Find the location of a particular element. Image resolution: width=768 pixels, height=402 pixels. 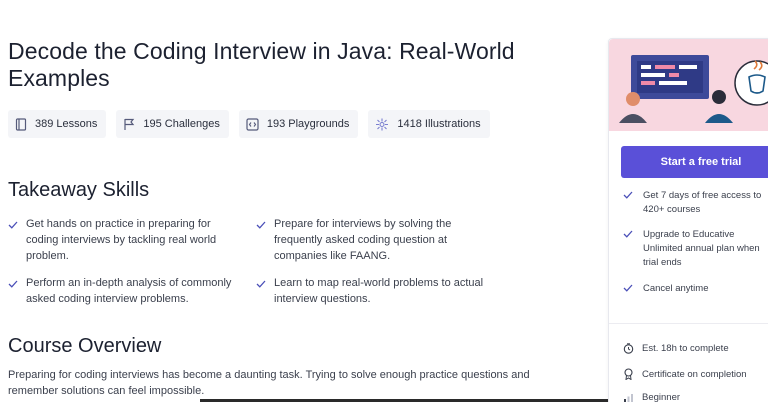

meta-level: Beginner is located at coordinates (651, 397).